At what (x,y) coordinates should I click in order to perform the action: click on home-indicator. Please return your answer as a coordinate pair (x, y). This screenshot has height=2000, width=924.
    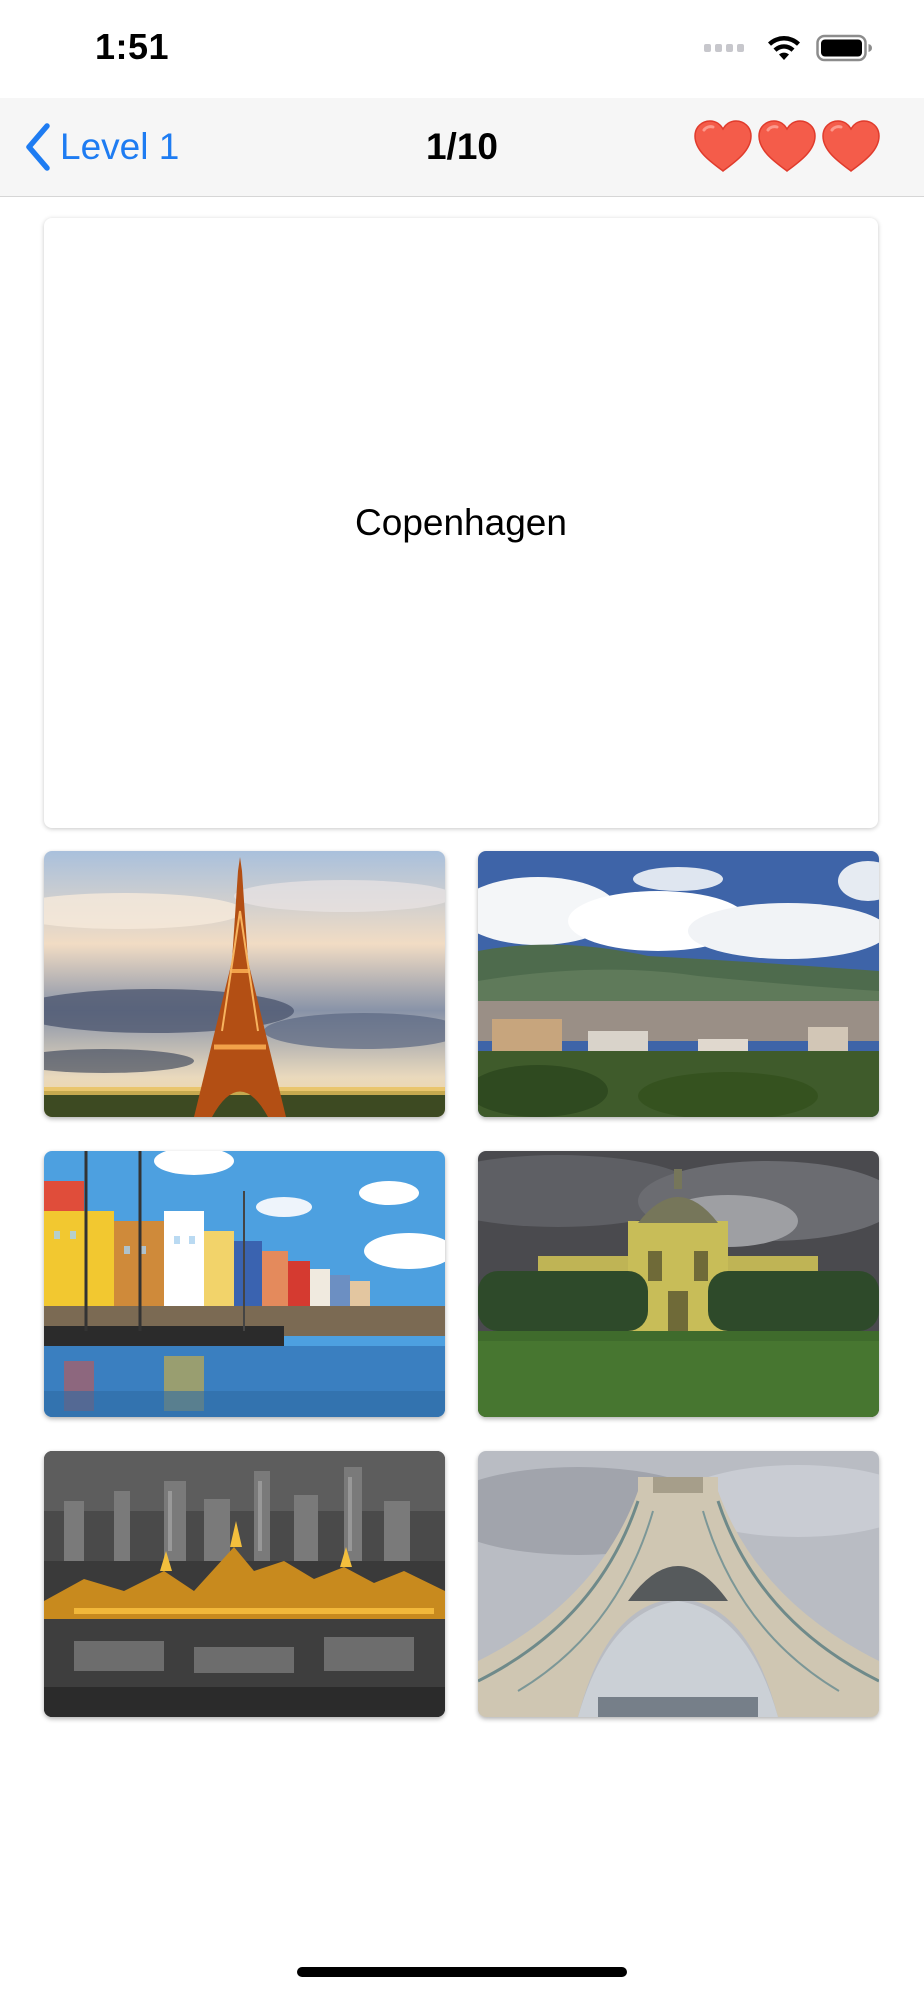
    Looking at the image, I should click on (462, 1972).